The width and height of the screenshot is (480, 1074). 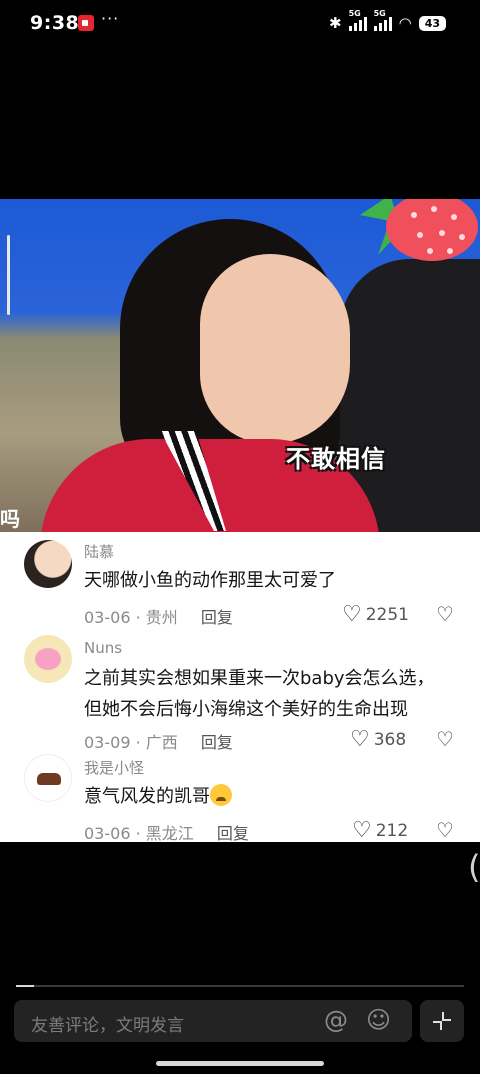 I want to click on like-count: 212, so click(x=392, y=830).